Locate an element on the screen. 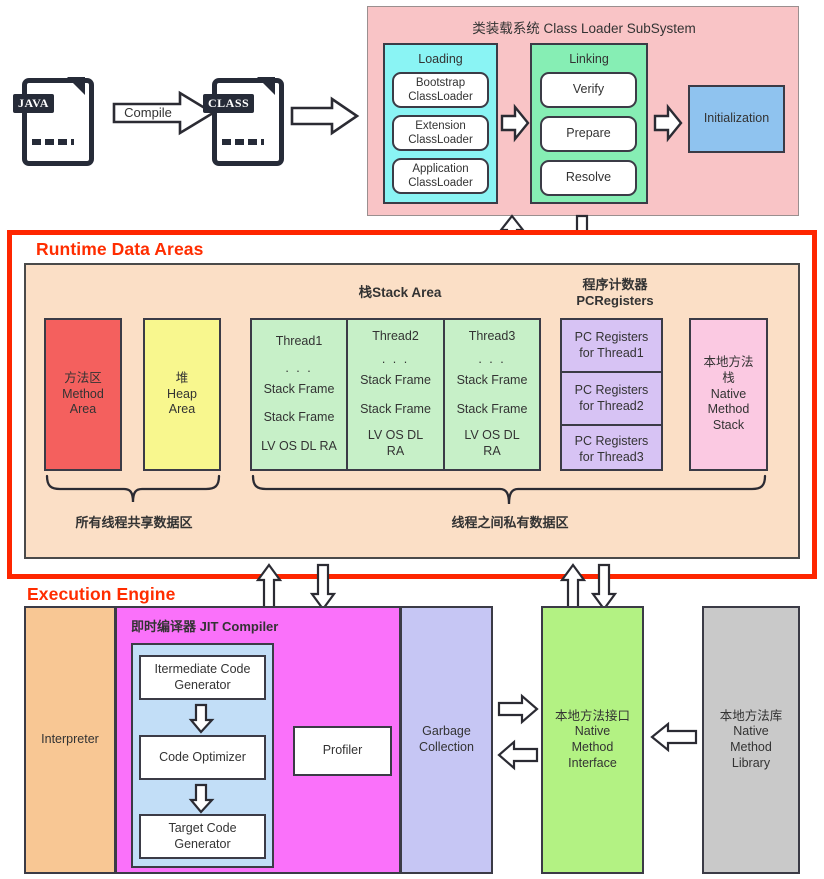 This screenshot has height=879, width=824. thread1-frame-1: Stack Frame is located at coordinates (299, 388).